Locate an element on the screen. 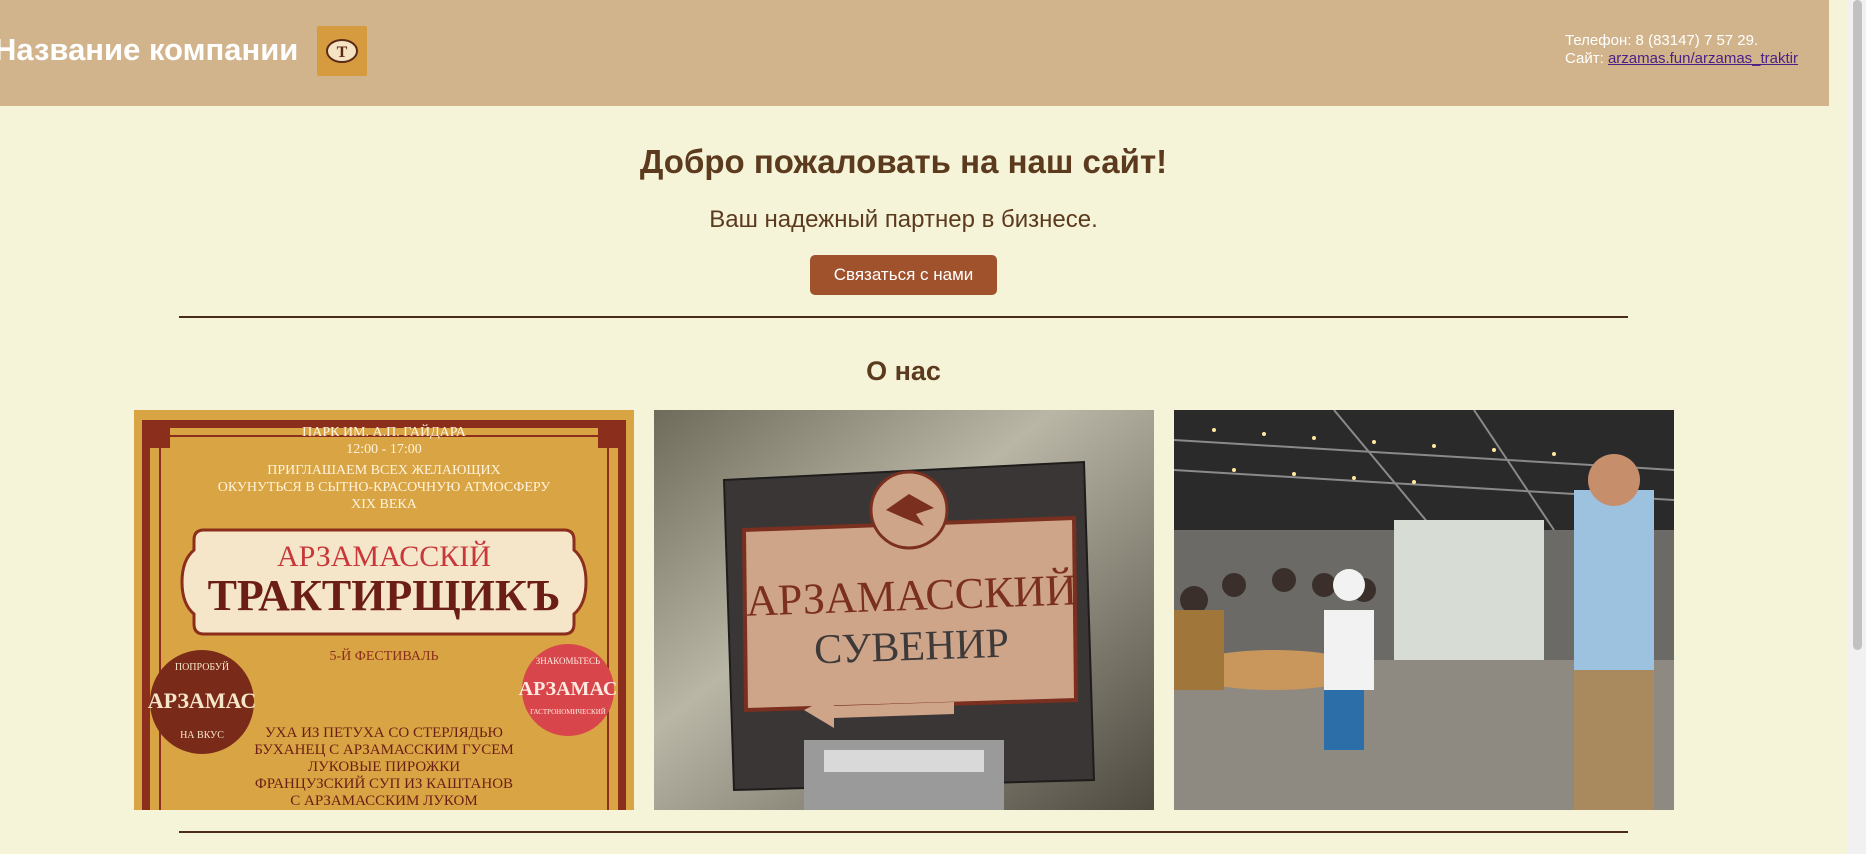  poster-text-2: 12:00 - 17:00 is located at coordinates (383, 449).